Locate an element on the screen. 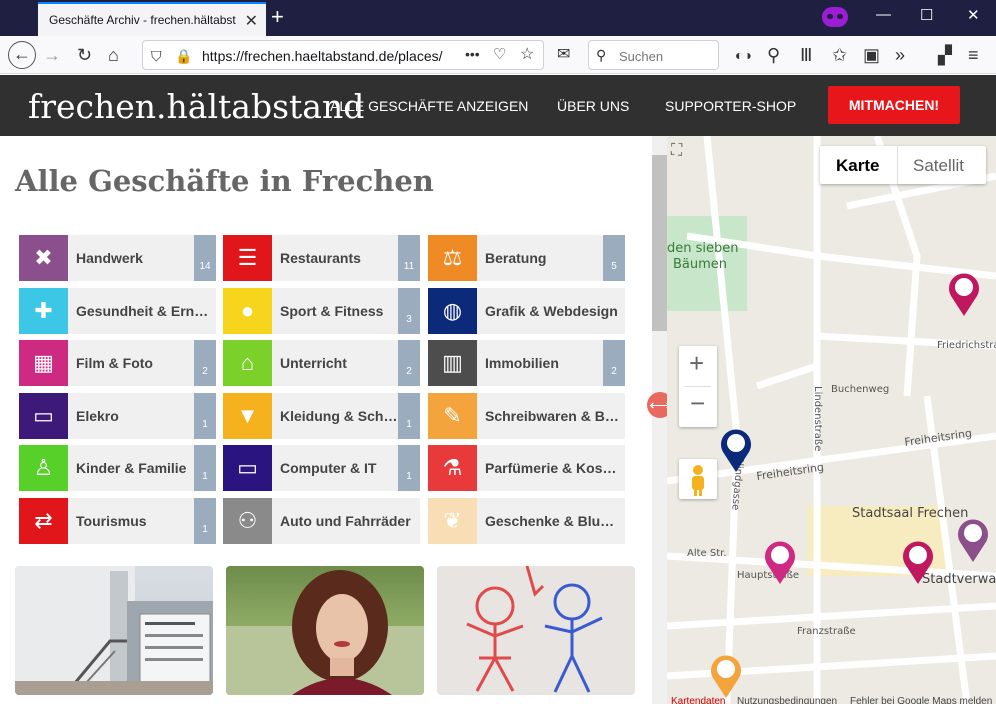 This screenshot has width=996, height=704. search-placeholder: Suchen is located at coordinates (641, 56).